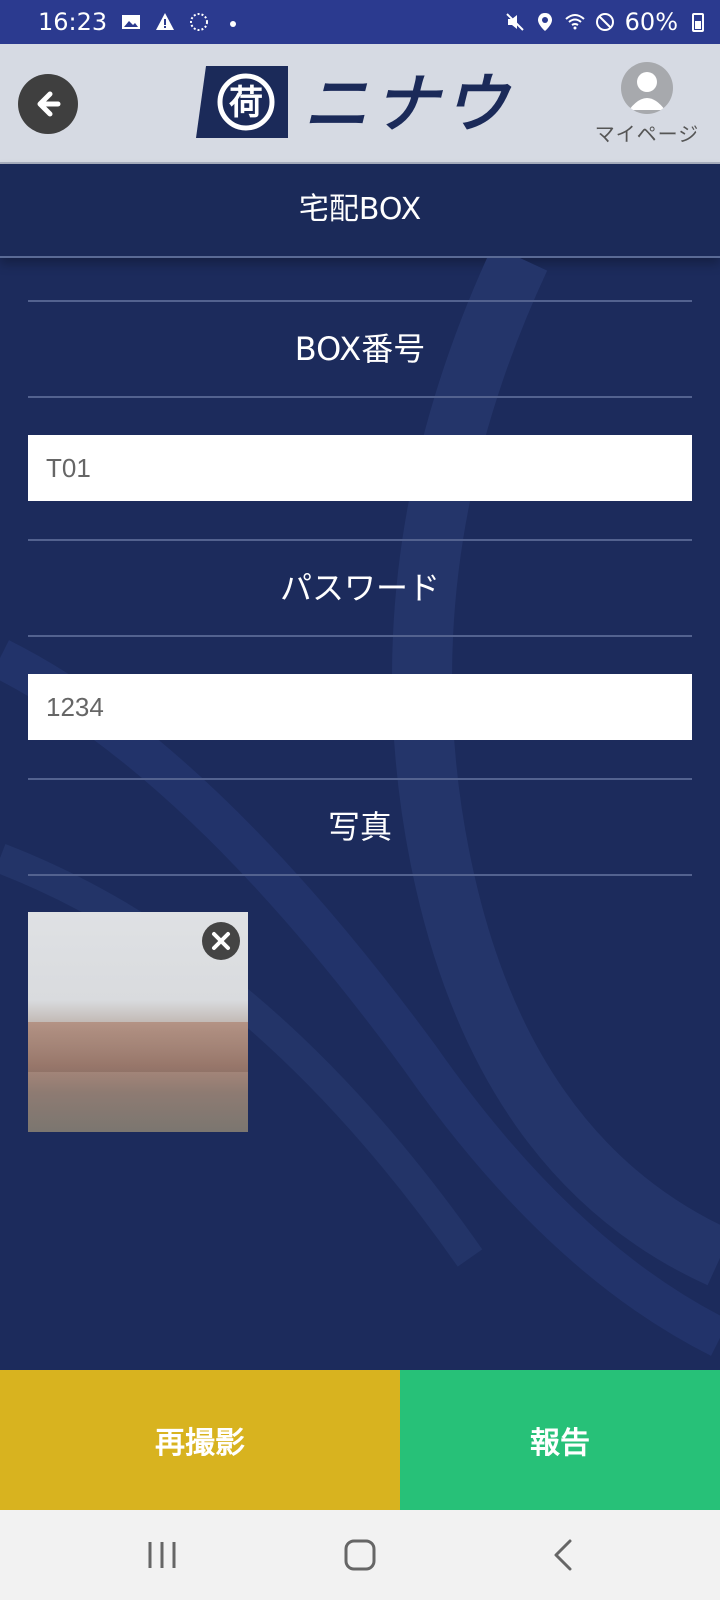 This screenshot has height=1600, width=720. I want to click on report-button: 報告, so click(560, 1440).